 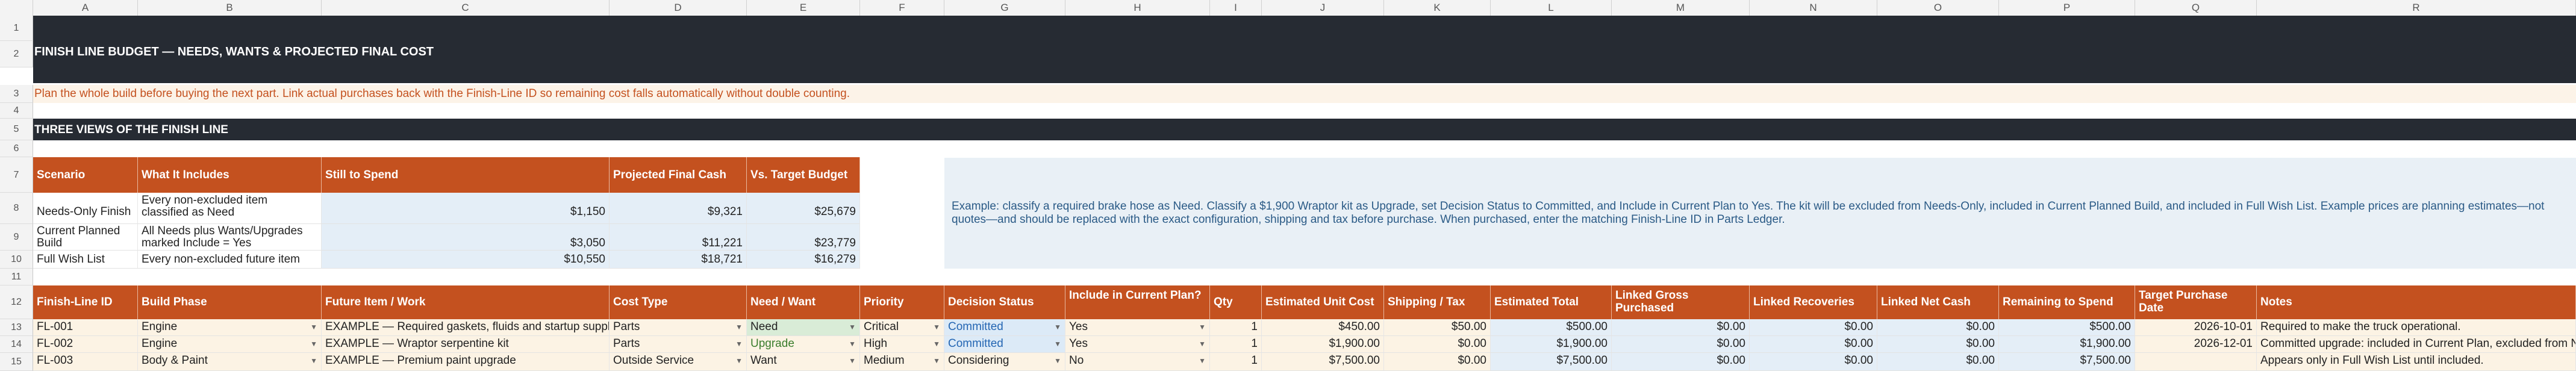 I want to click on item-include-fl002: Yes ▼, so click(x=1137, y=344).